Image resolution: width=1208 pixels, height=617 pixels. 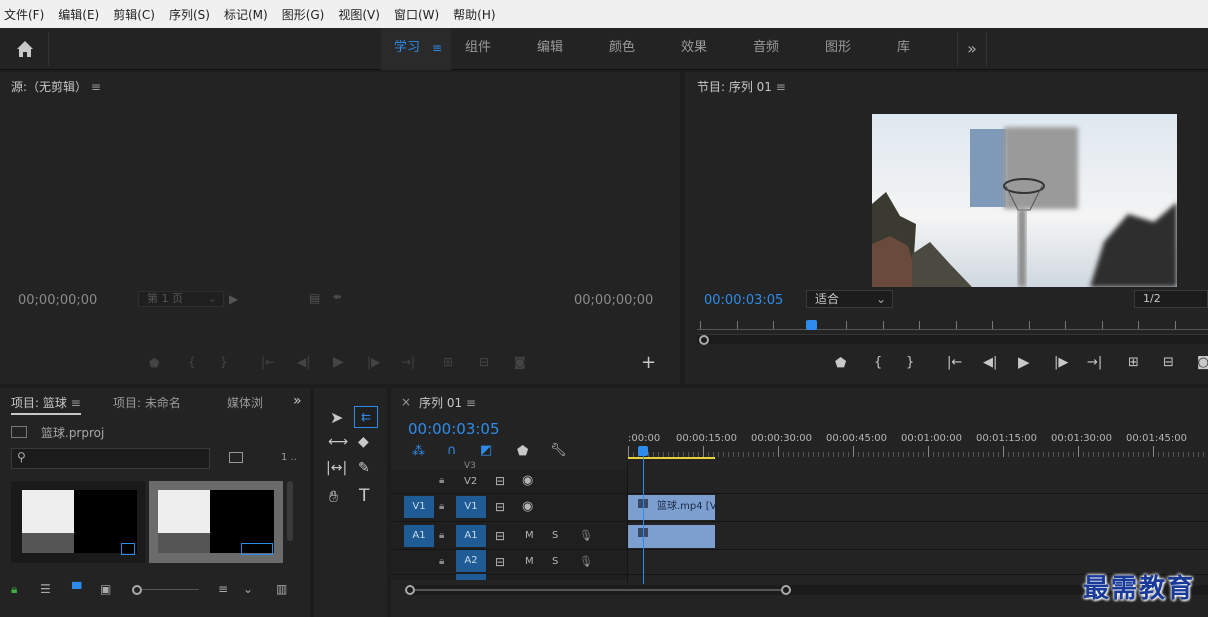 What do you see at coordinates (471, 577) in the screenshot?
I see `track-target-a3` at bounding box center [471, 577].